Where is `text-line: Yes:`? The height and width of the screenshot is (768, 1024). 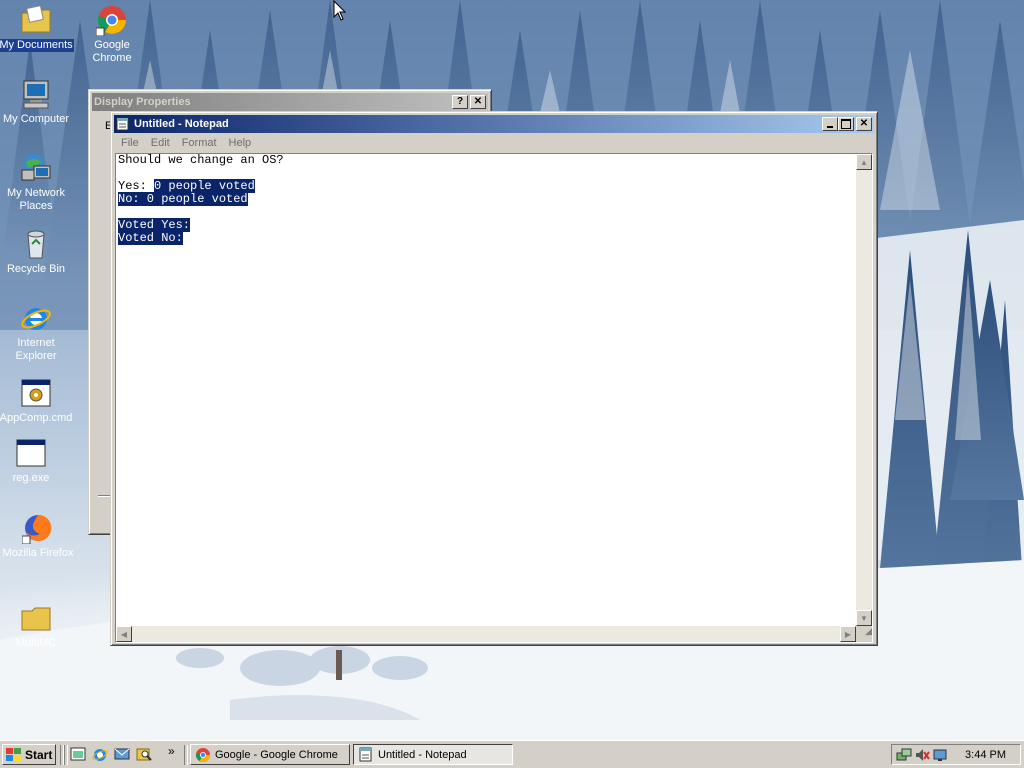 text-line: Yes: is located at coordinates (136, 186).